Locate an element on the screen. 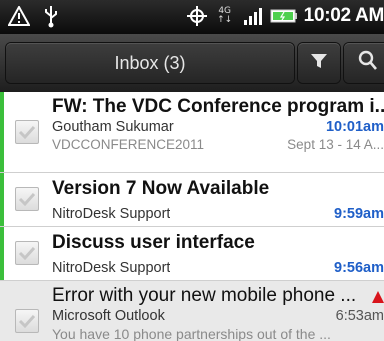 Image resolution: width=384 pixels, height=341 pixels. folder-label: Inbox (3) is located at coordinates (150, 62).